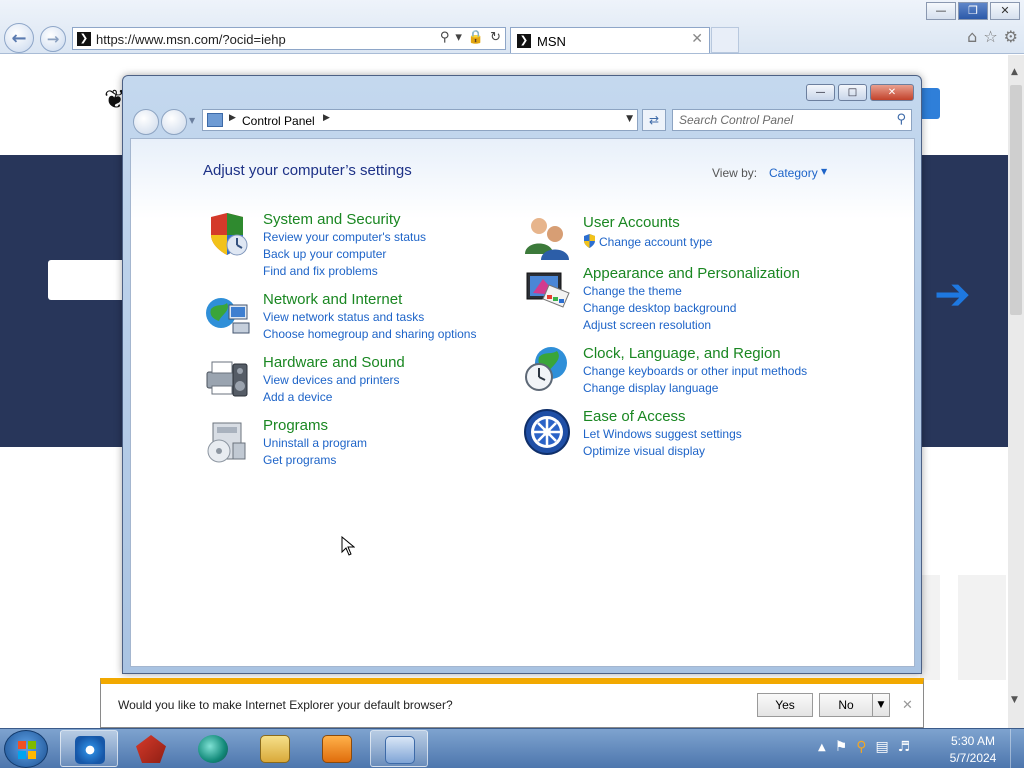  What do you see at coordinates (1016, 391) in the screenshot?
I see `page-scrollbar: ▲ ▼` at bounding box center [1016, 391].